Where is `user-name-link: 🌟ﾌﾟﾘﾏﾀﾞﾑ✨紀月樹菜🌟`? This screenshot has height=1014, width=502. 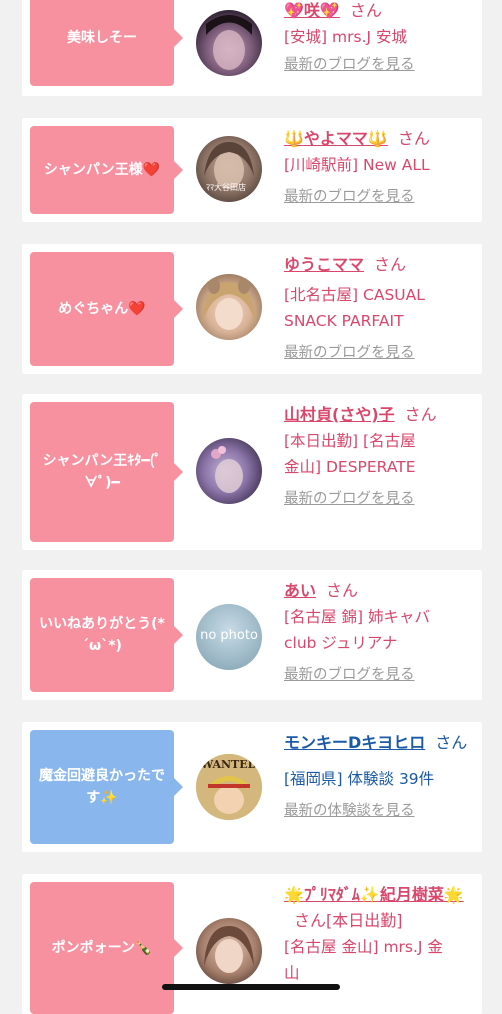
user-name-link: 🌟ﾌﾟﾘﾏﾀﾞﾑ✨紀月樹菜🌟 is located at coordinates (374, 894).